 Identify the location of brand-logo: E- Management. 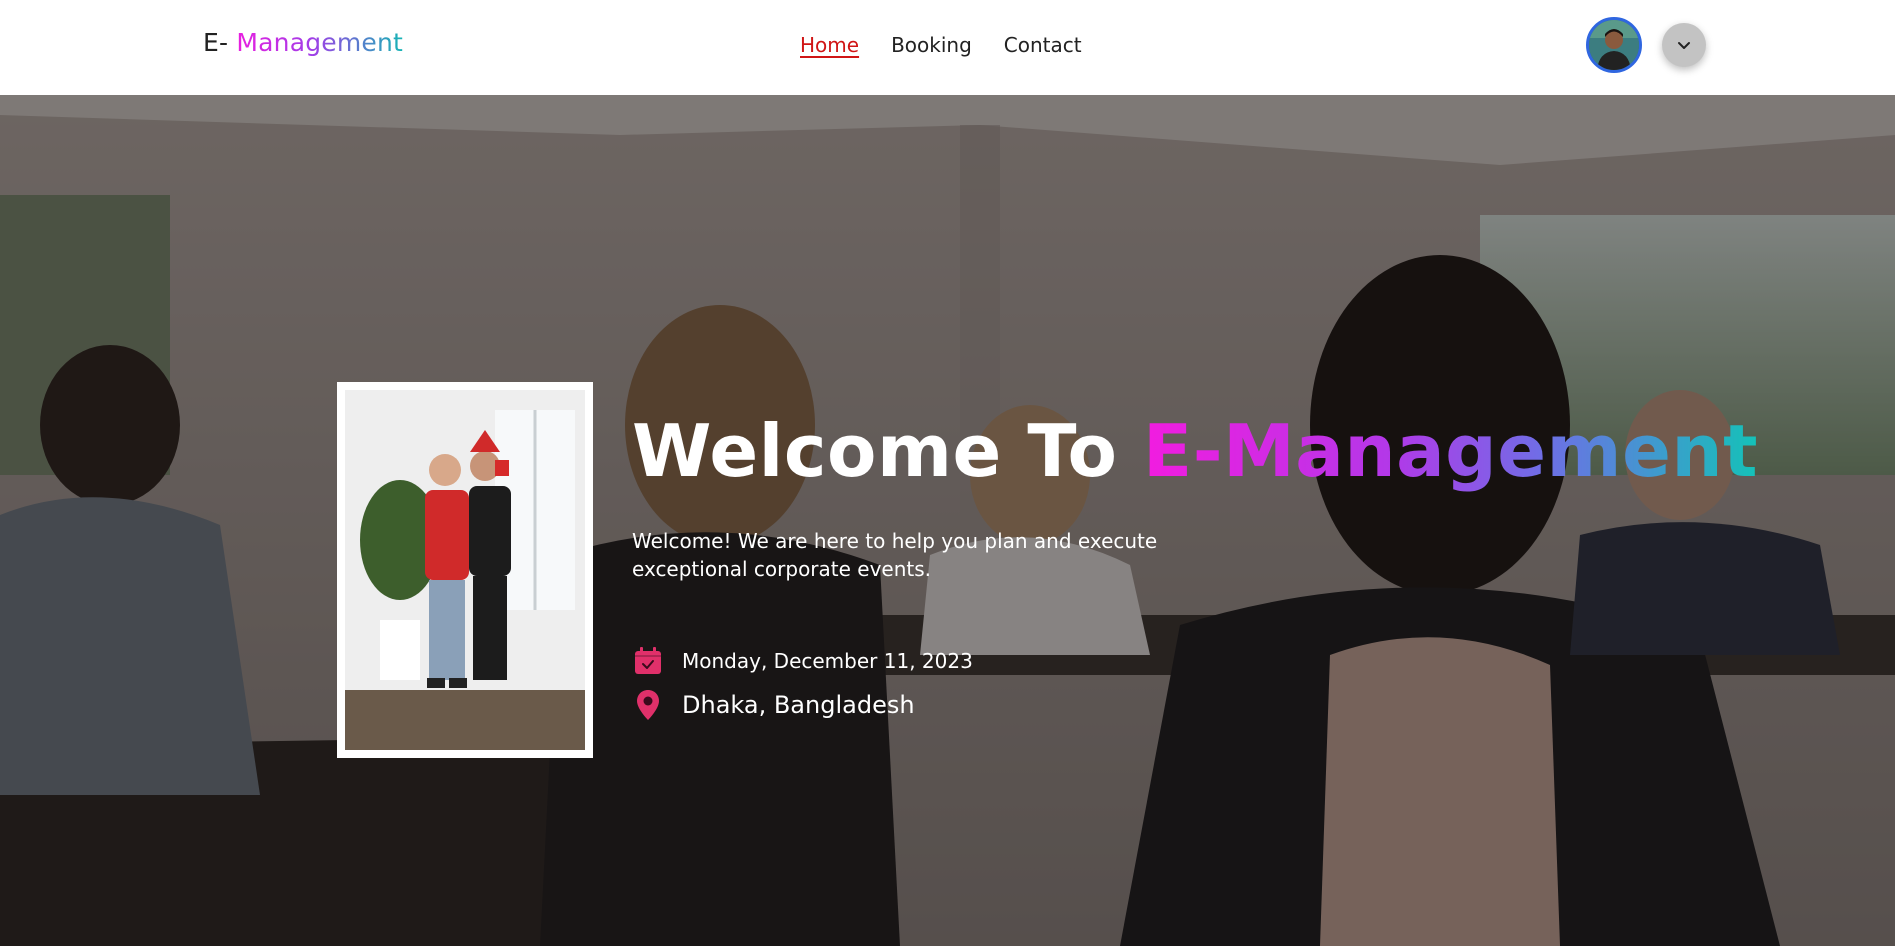
(303, 42).